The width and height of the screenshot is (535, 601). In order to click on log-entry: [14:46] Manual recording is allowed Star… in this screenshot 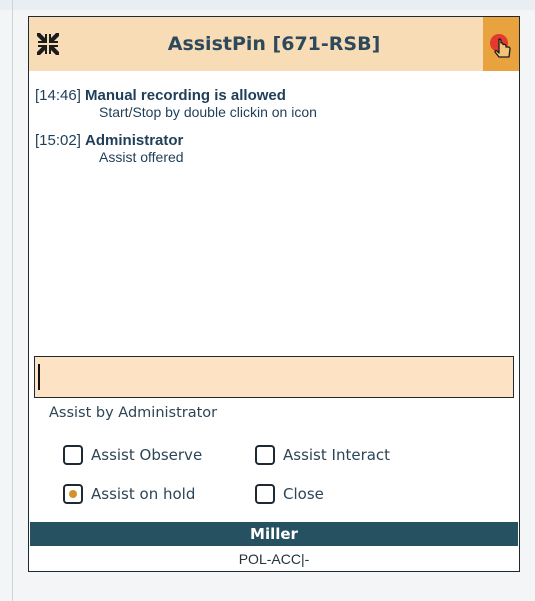, I will do `click(270, 103)`.